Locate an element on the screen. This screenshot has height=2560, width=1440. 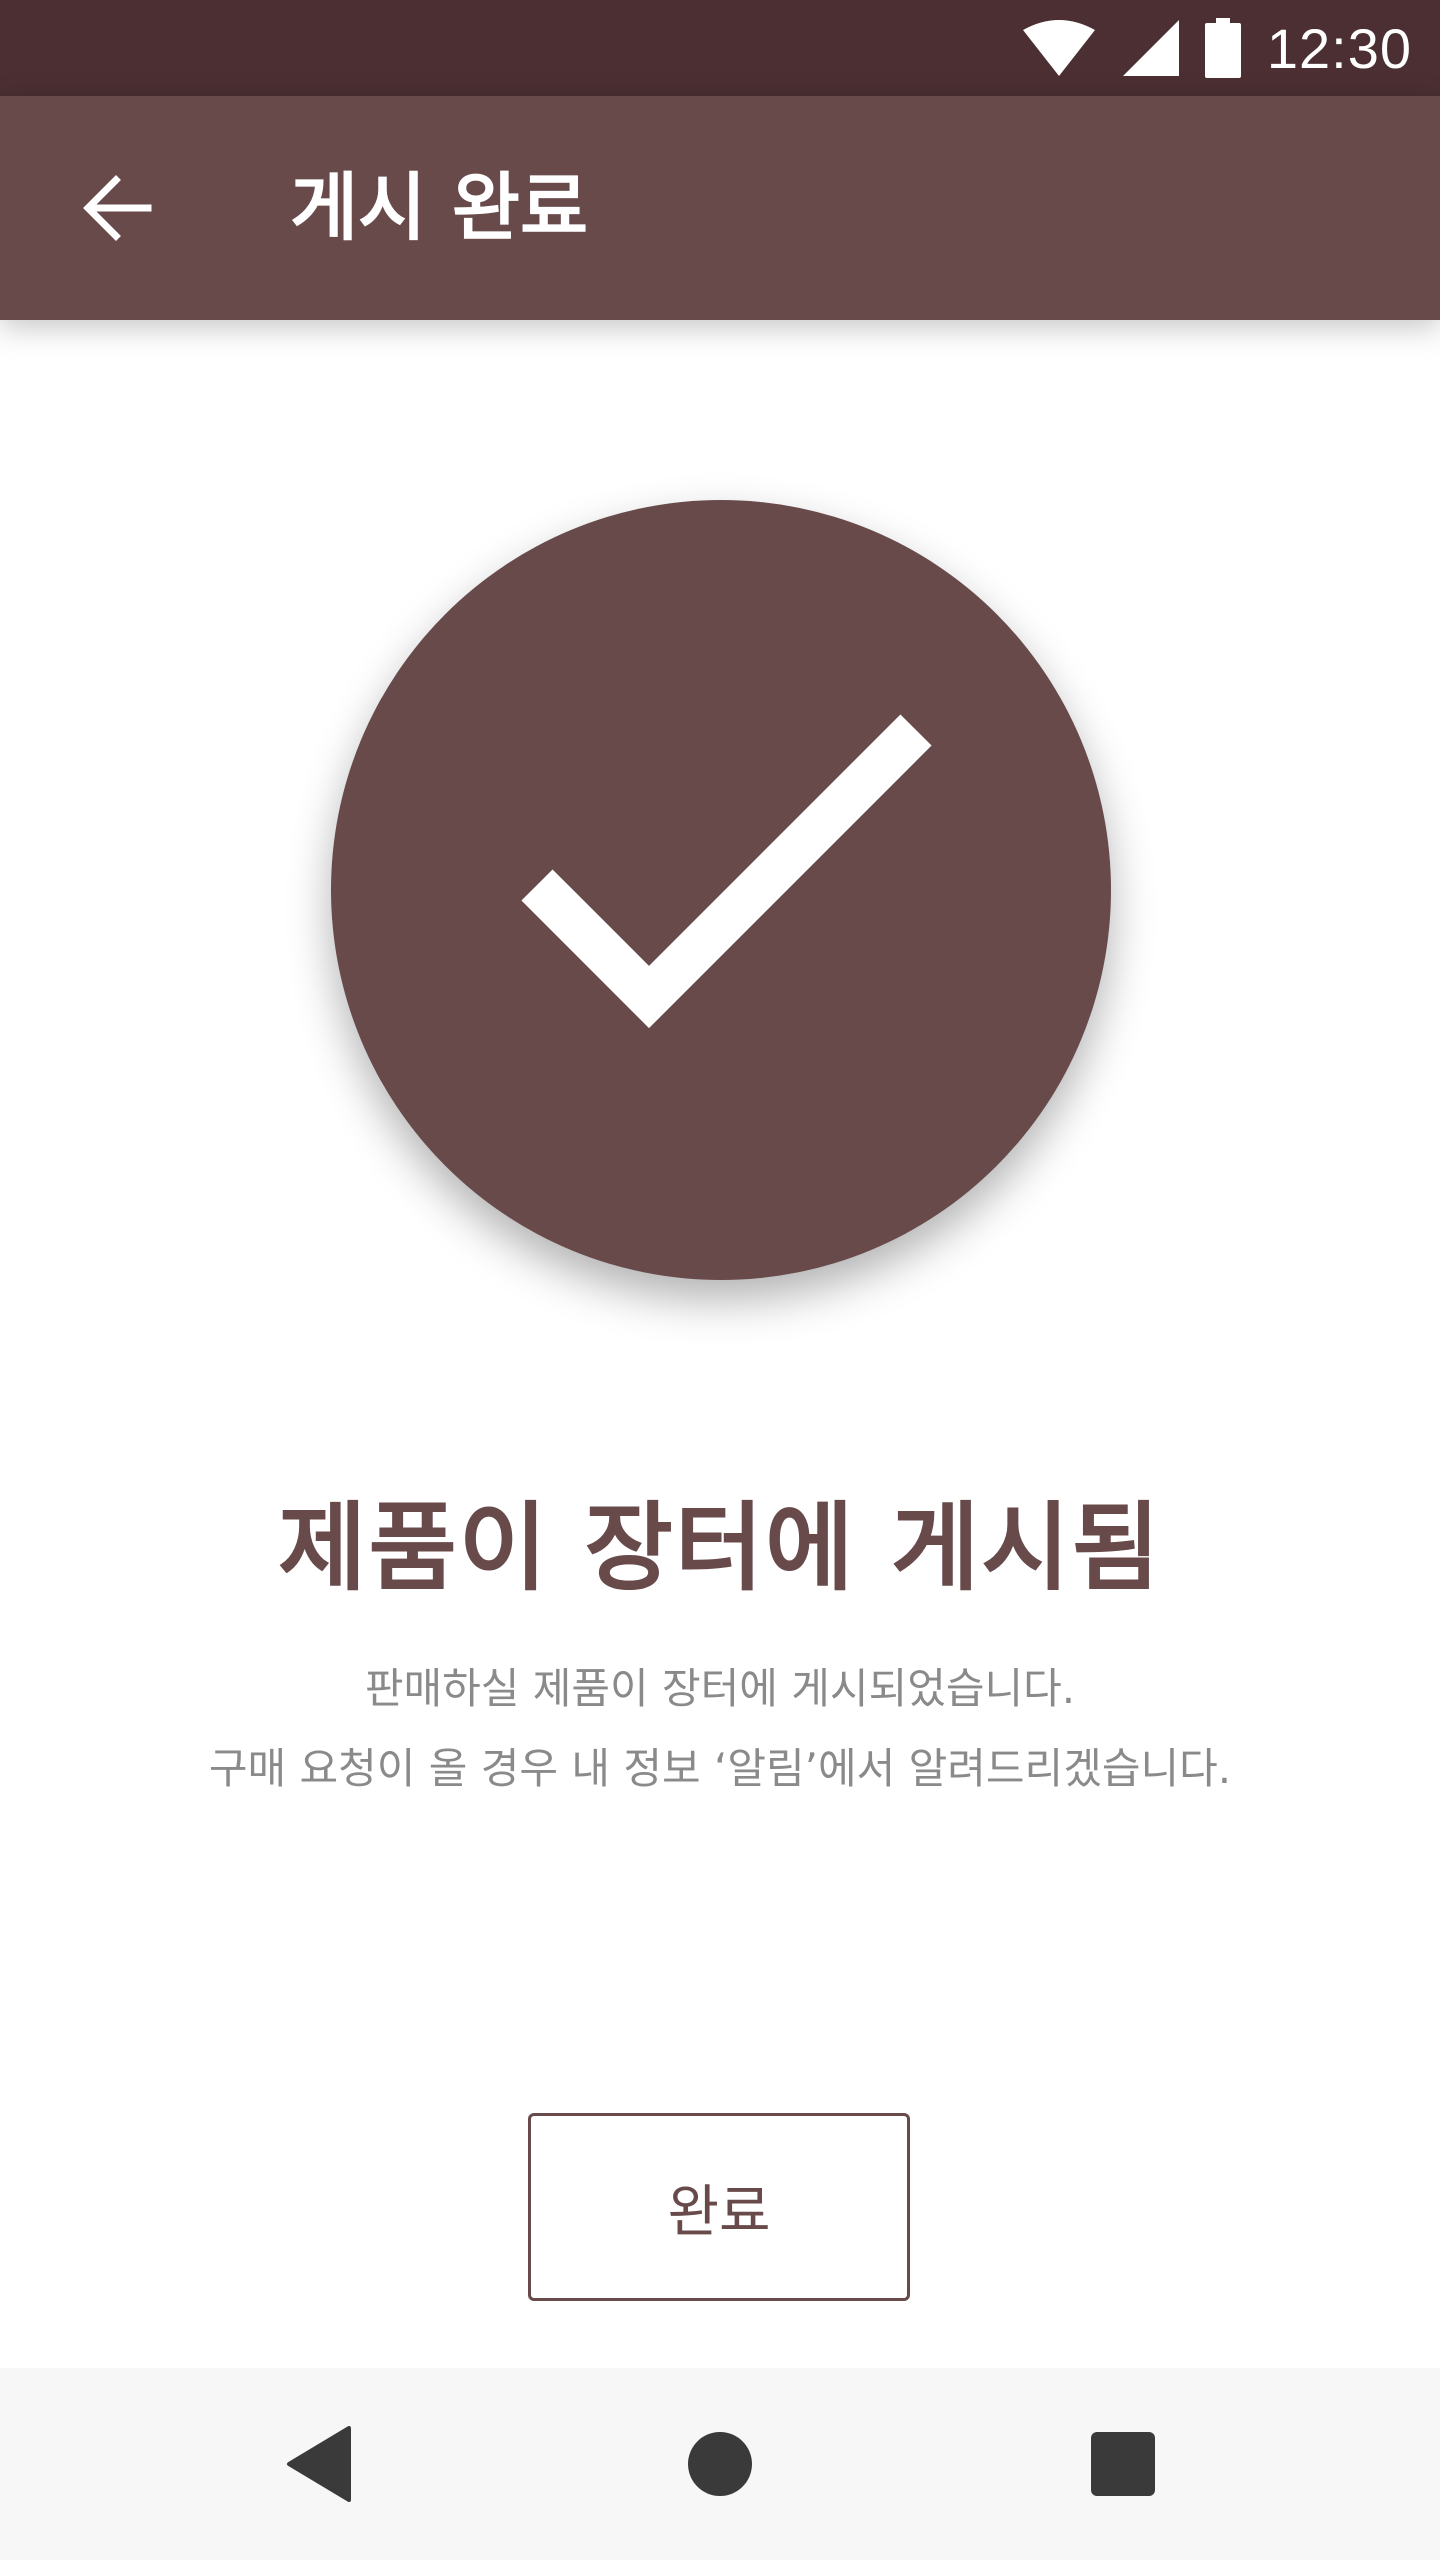
status-icons: 12:30 is located at coordinates (1216, 48).